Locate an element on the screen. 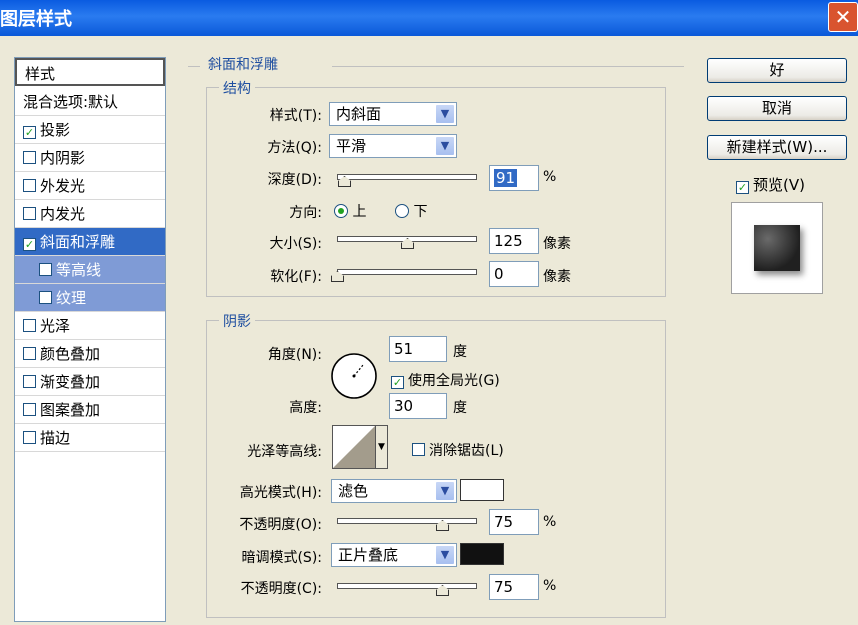  soften-slider is located at coordinates (404, 274).